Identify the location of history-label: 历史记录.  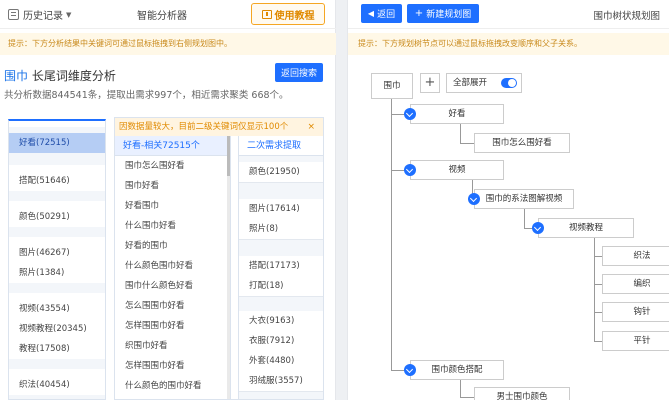
(43, 16).